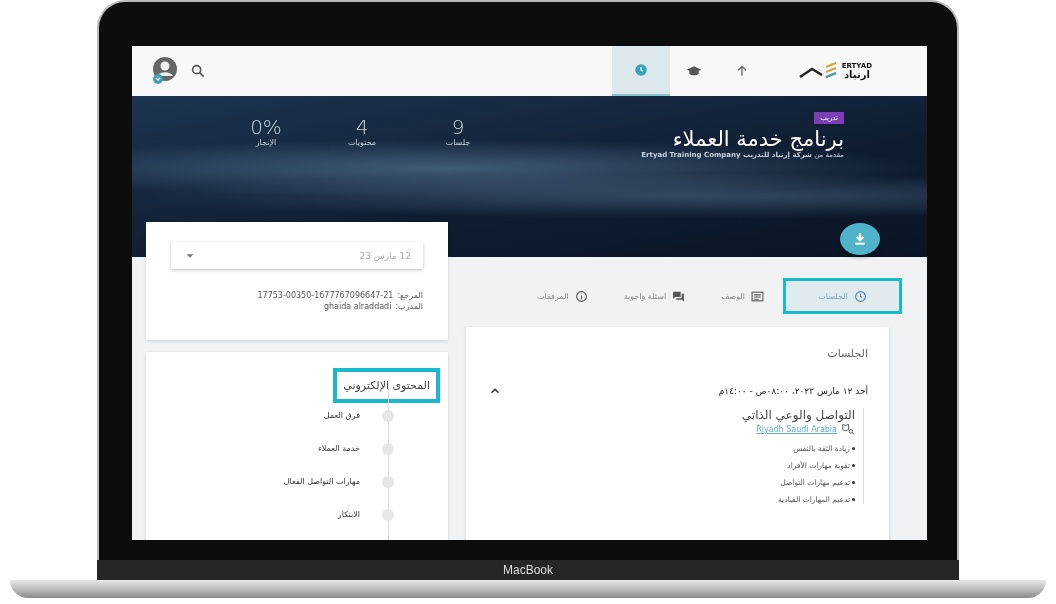  What do you see at coordinates (679, 296) in the screenshot?
I see `chat-icon` at bounding box center [679, 296].